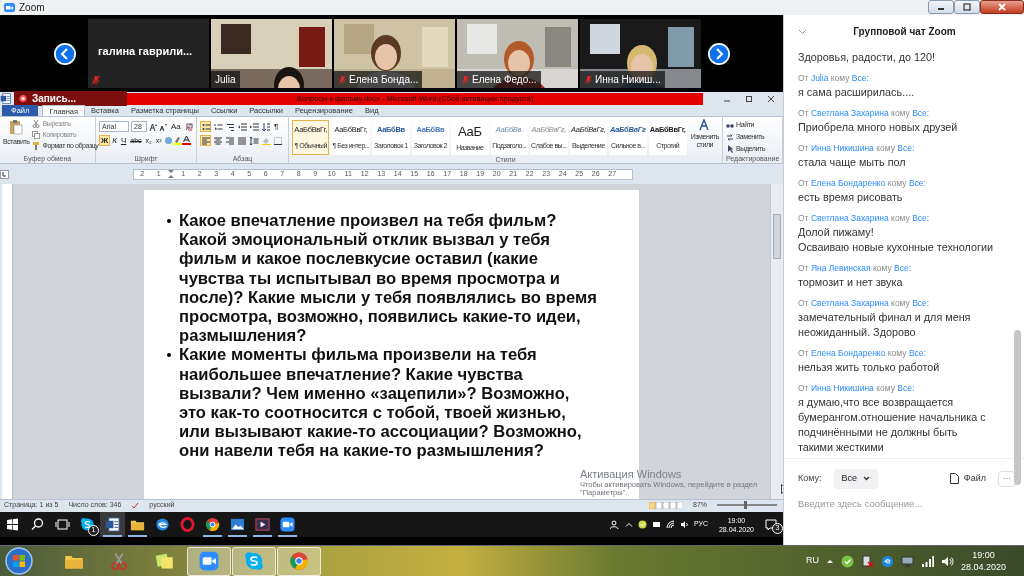  What do you see at coordinates (276, 126) in the screenshot?
I see `show-marks-button: ¶` at bounding box center [276, 126].